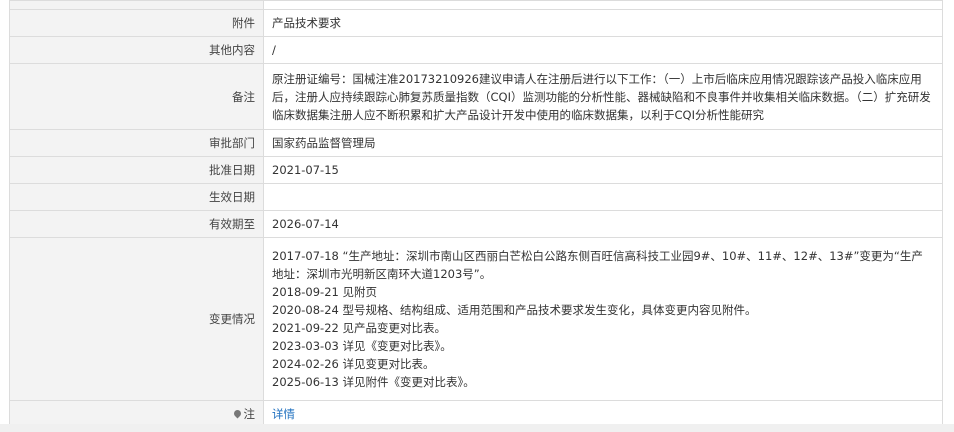 The image size is (954, 432). What do you see at coordinates (136, 197) in the screenshot?
I see `effective-date-label: 生效日期` at bounding box center [136, 197].